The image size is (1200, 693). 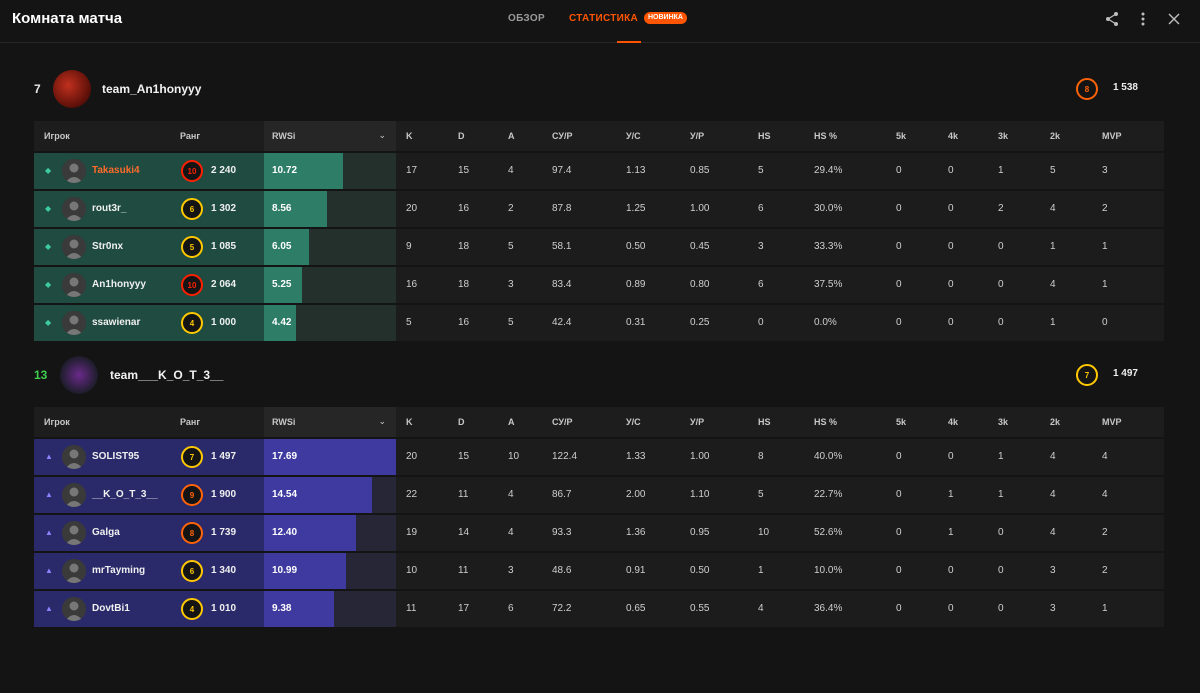 What do you see at coordinates (636, 570) in the screenshot?
I see `stat-kd-ratio: 0.91` at bounding box center [636, 570].